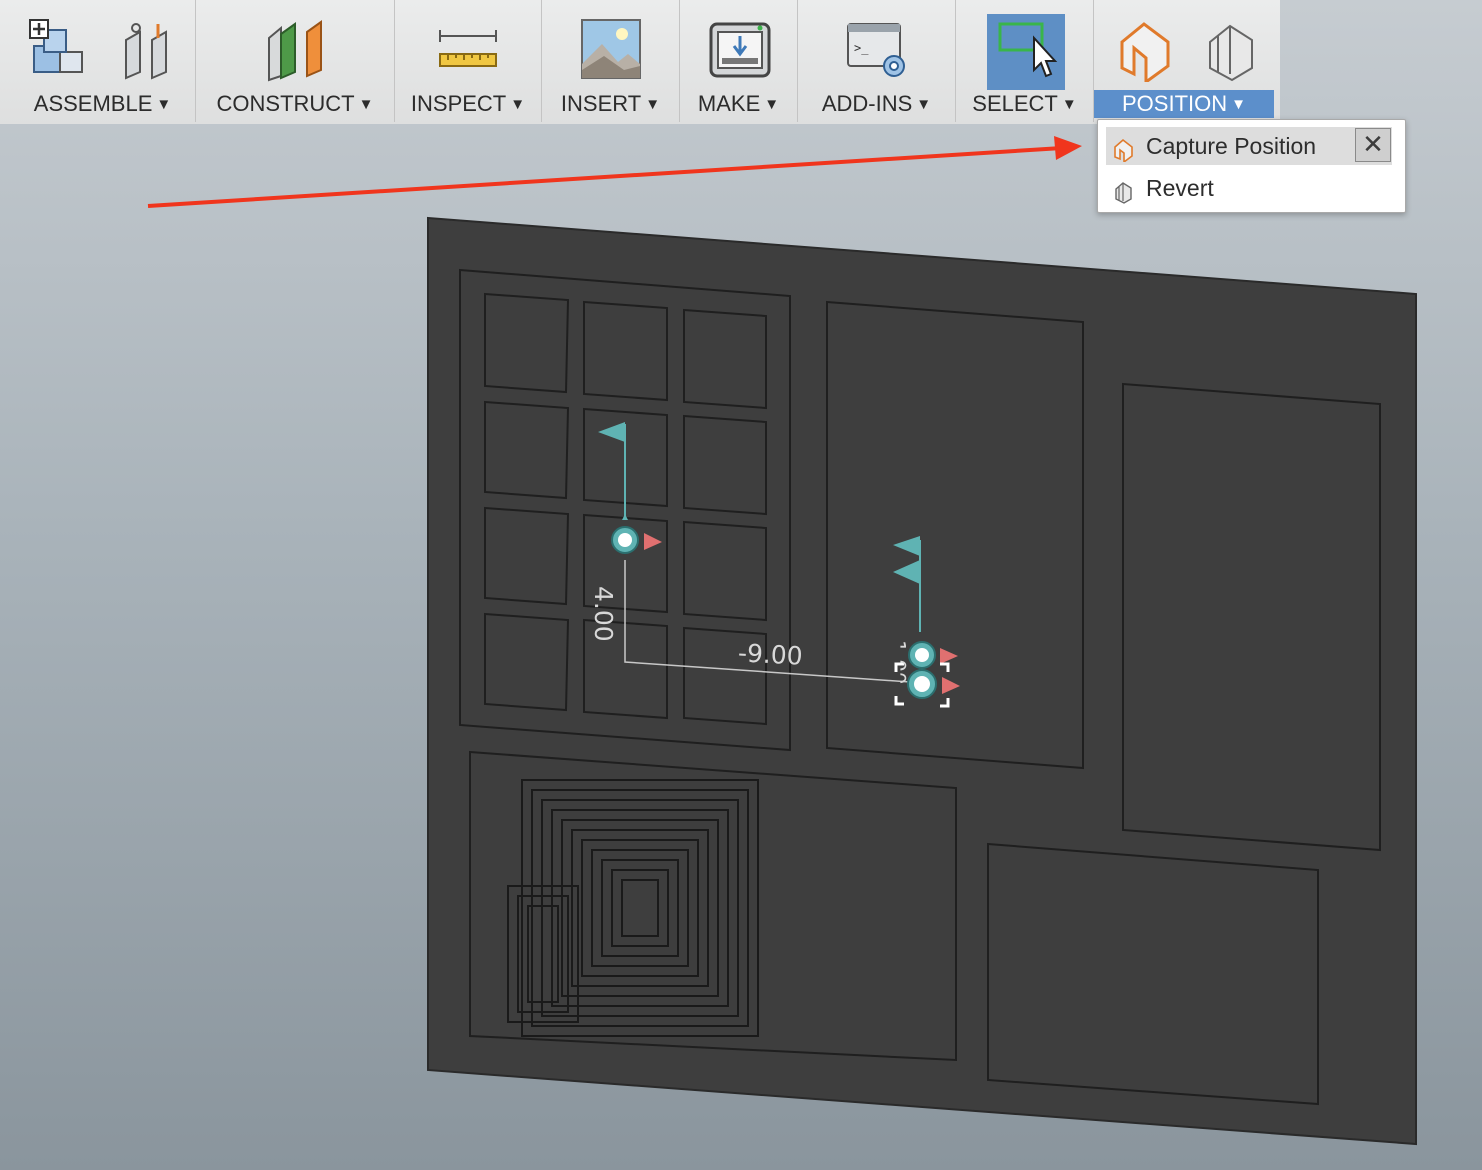 Image resolution: width=1482 pixels, height=1170 pixels. I want to click on close-icon: ✕, so click(1373, 145).